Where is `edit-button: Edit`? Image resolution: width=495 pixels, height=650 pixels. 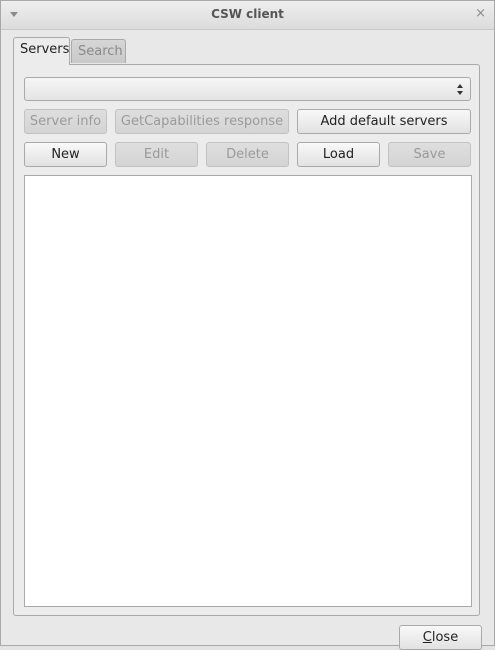 edit-button: Edit is located at coordinates (156, 154).